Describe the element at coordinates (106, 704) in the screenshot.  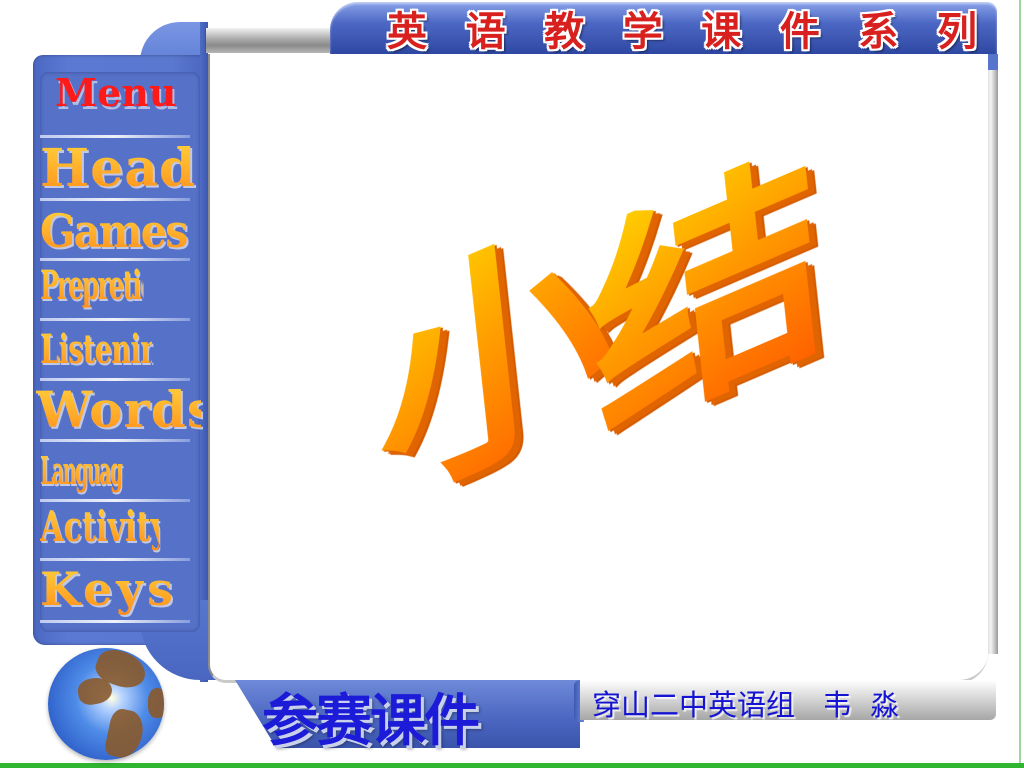
I see `globe-icon` at that location.